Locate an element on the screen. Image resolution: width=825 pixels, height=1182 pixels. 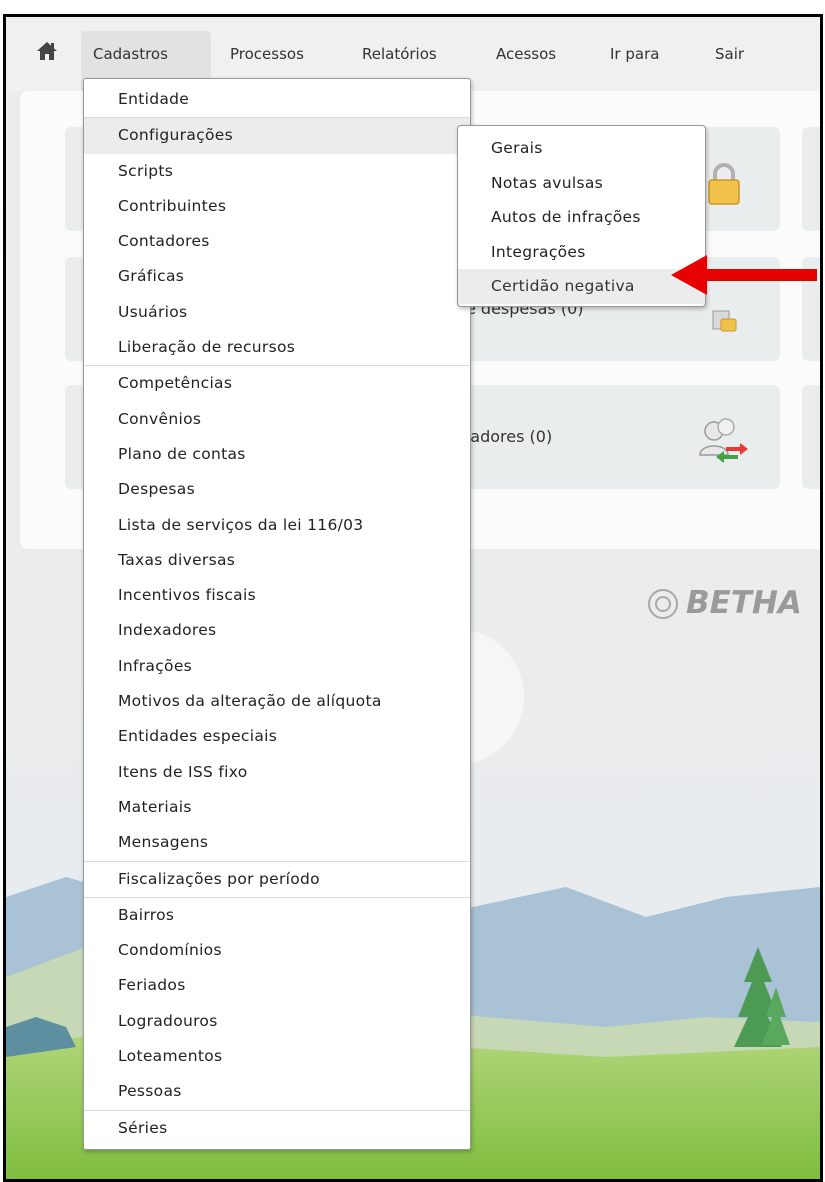
menu-item: Materiais is located at coordinates (277, 807).